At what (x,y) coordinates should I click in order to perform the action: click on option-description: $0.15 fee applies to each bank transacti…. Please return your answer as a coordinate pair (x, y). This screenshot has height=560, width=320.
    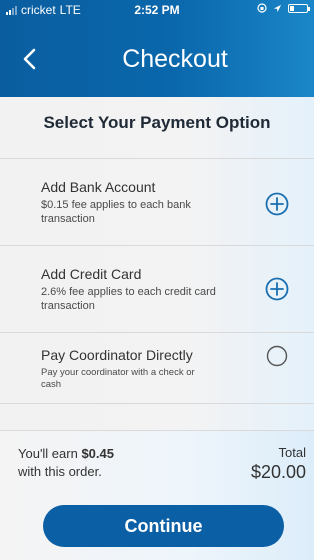
    Looking at the image, I should click on (116, 212).